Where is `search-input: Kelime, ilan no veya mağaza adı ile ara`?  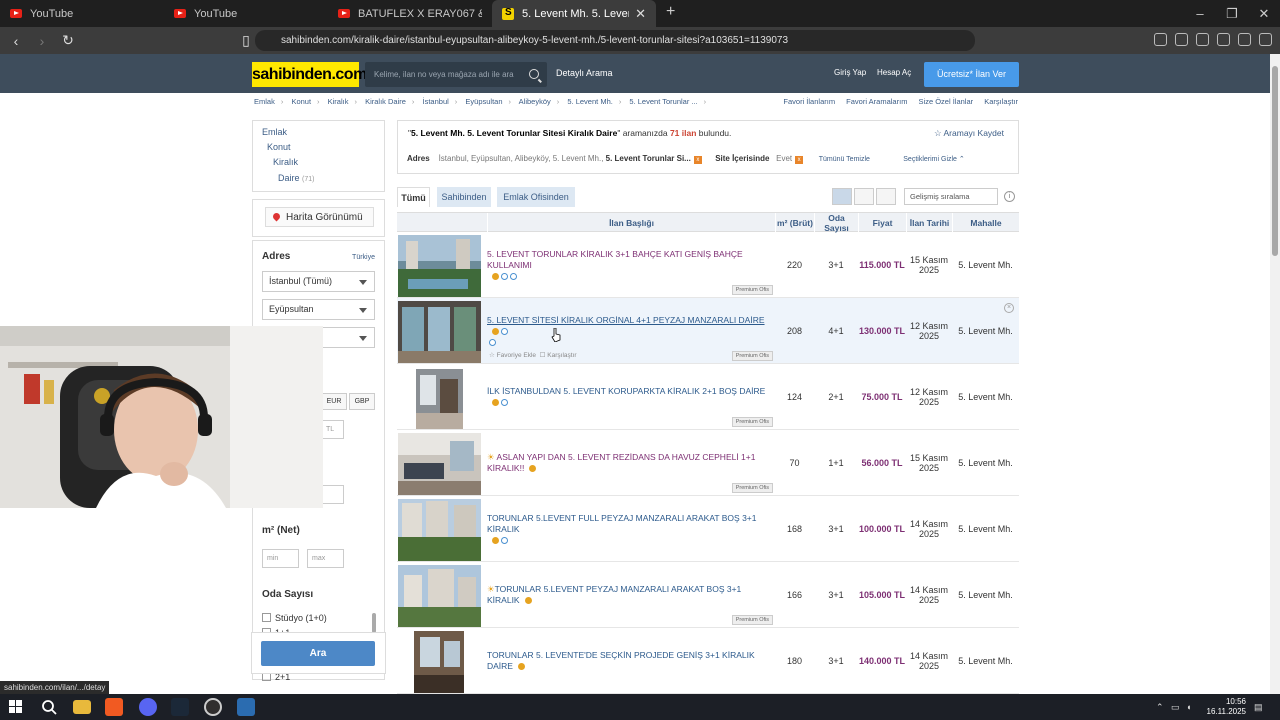
search-input: Kelime, ilan no veya mağaza adı ile ara is located at coordinates (456, 74).